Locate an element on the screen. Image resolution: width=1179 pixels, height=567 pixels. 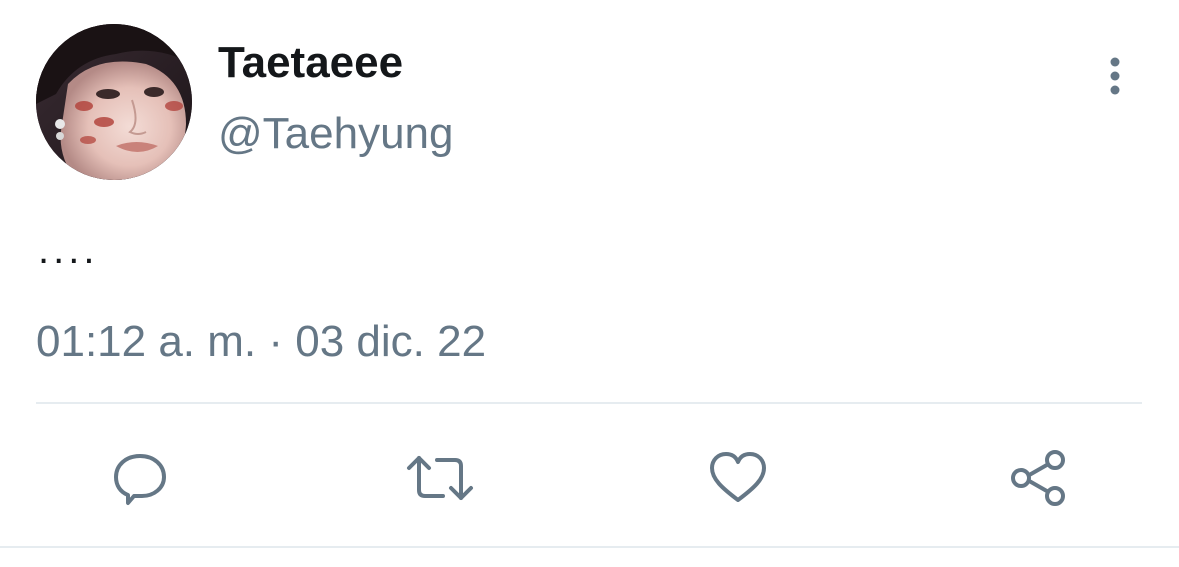
avatar is located at coordinates (114, 102).